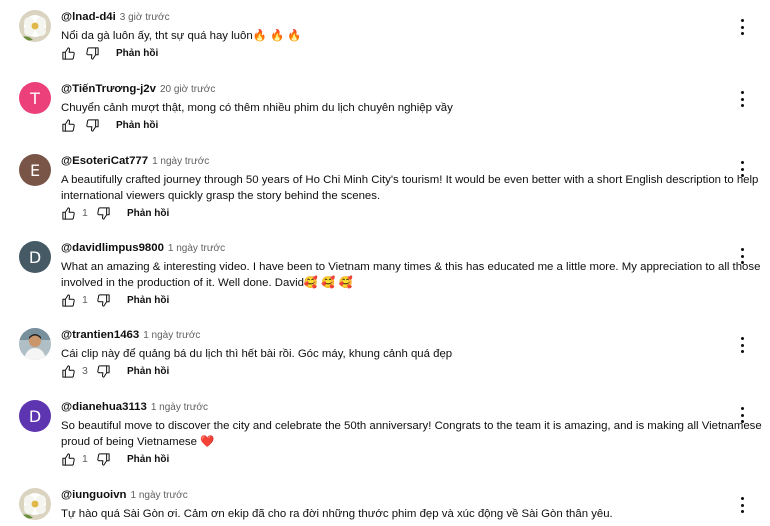 The height and width of the screenshot is (526, 770). What do you see at coordinates (115, 371) in the screenshot?
I see `comment-actions: 3 Phản hồi` at bounding box center [115, 371].